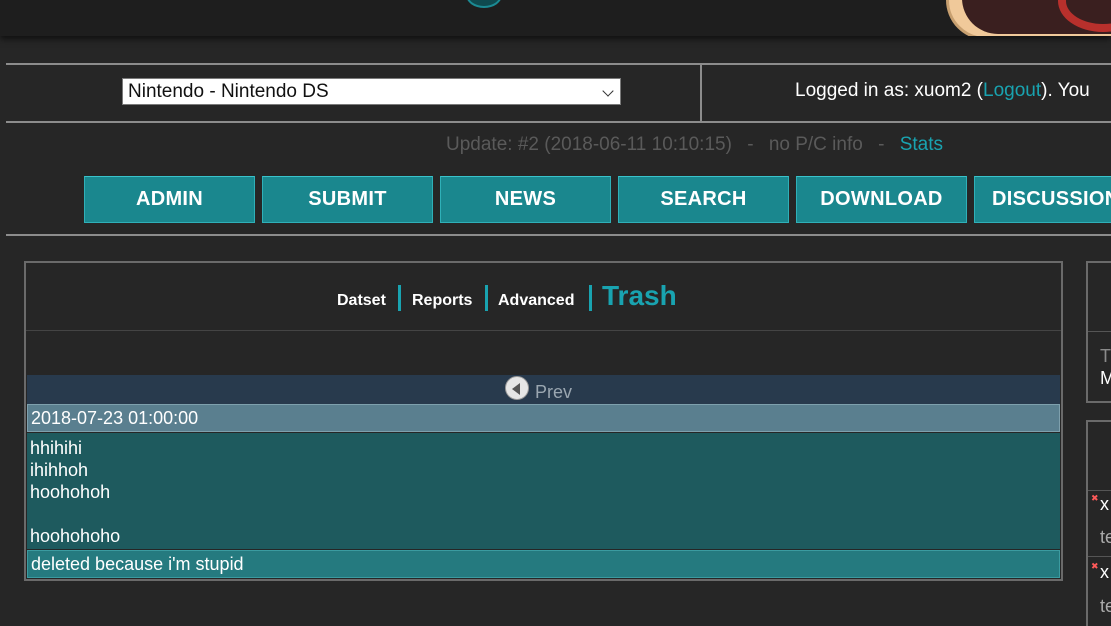 The height and width of the screenshot is (626, 1111). Describe the element at coordinates (701, 93) in the screenshot. I see `vertical-divider` at that location.